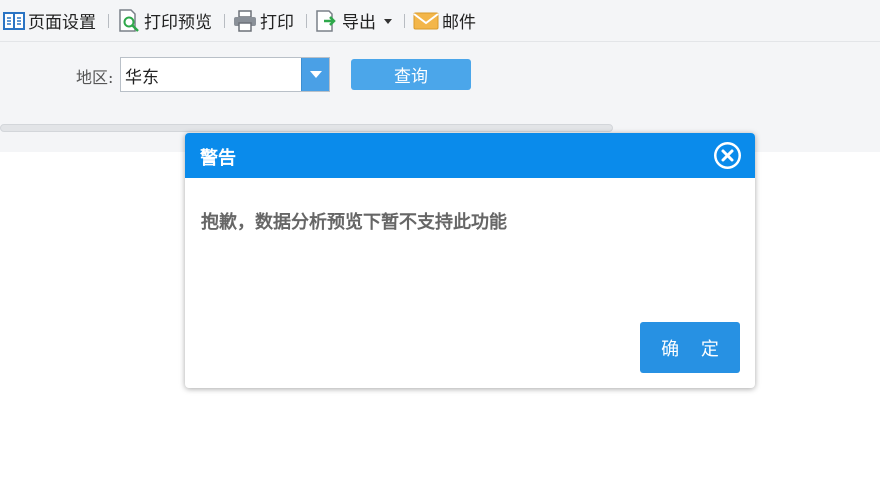 The width and height of the screenshot is (880, 503). What do you see at coordinates (690, 347) in the screenshot?
I see `ok-button: 确 定` at bounding box center [690, 347].